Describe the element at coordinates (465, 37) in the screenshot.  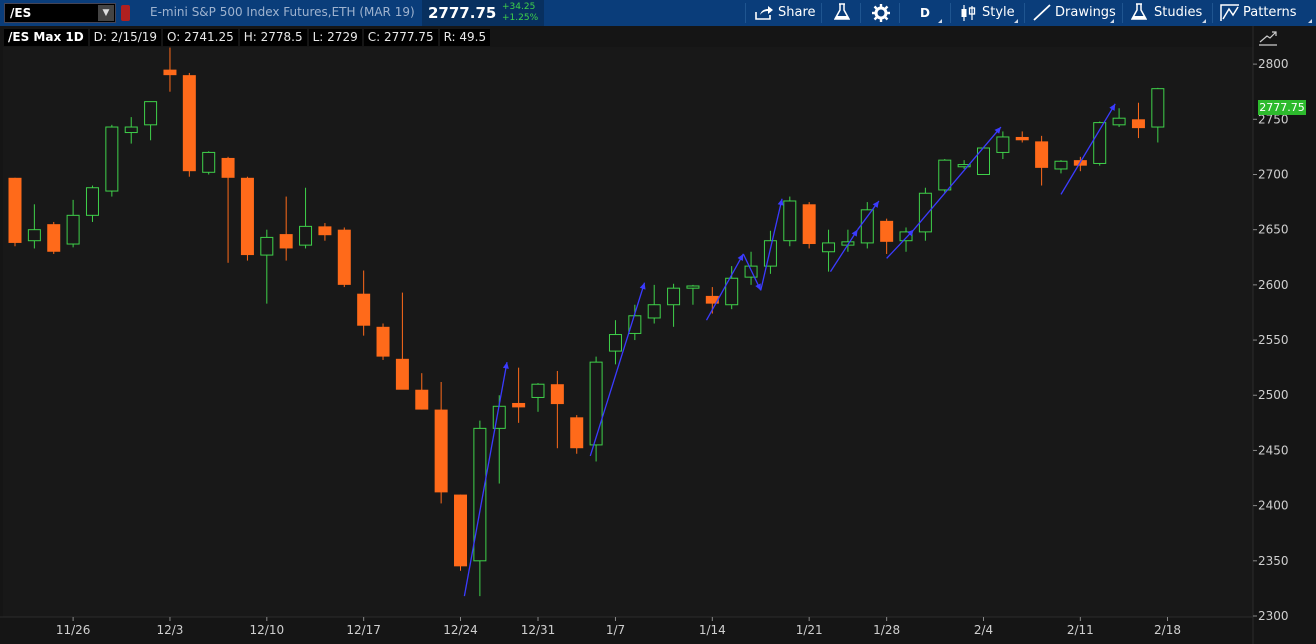
I see `bar-range: R: 49.5` at that location.